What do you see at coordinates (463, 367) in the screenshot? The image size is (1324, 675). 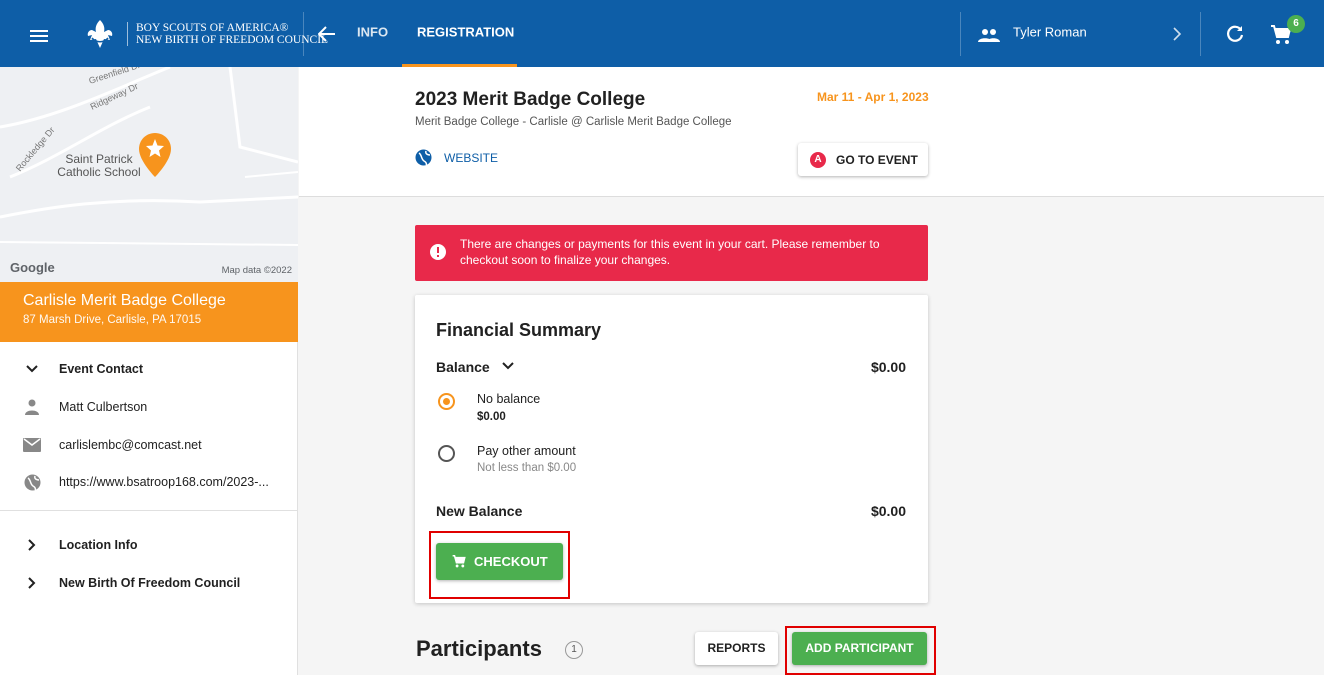 I see `balance-label: Balance` at bounding box center [463, 367].